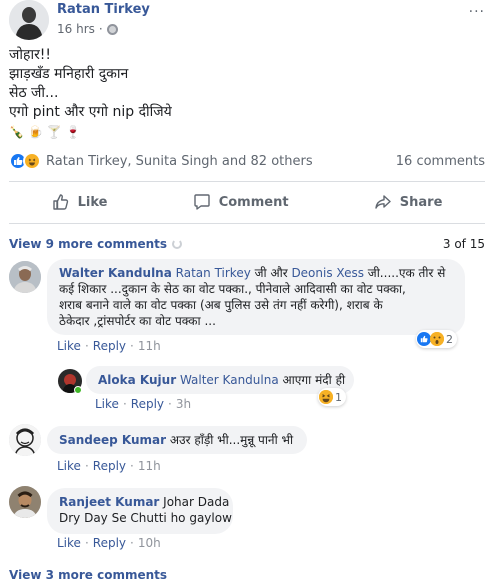 This screenshot has width=499, height=580. Describe the element at coordinates (271, 273) in the screenshot. I see `comment-text: जी और` at that location.